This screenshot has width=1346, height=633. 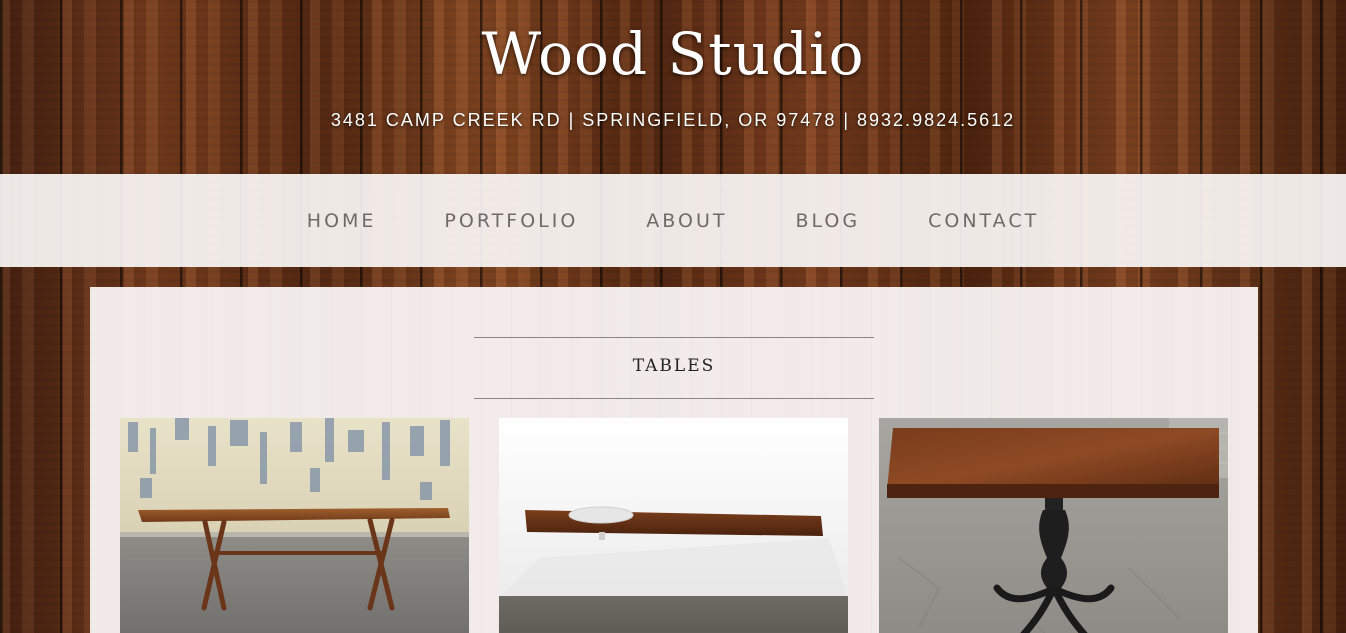 I want to click on site-title: Wood Studio, so click(x=673, y=54).